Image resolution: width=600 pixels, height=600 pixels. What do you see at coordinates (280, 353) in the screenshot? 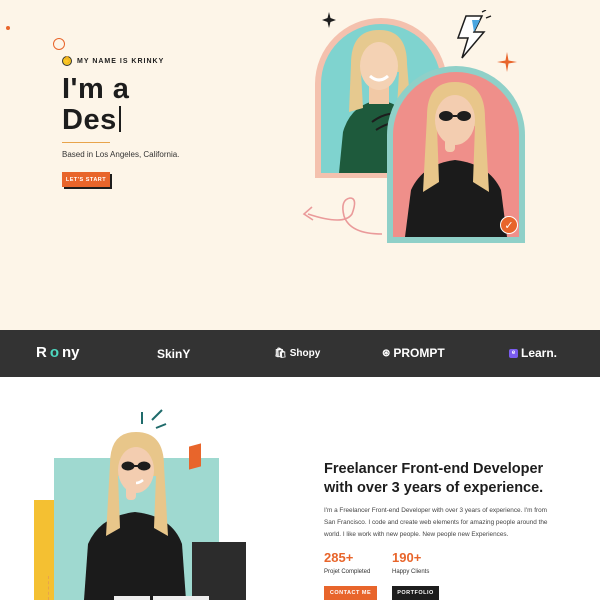
I see `shopping-bag-icon: 🛍` at bounding box center [280, 353].